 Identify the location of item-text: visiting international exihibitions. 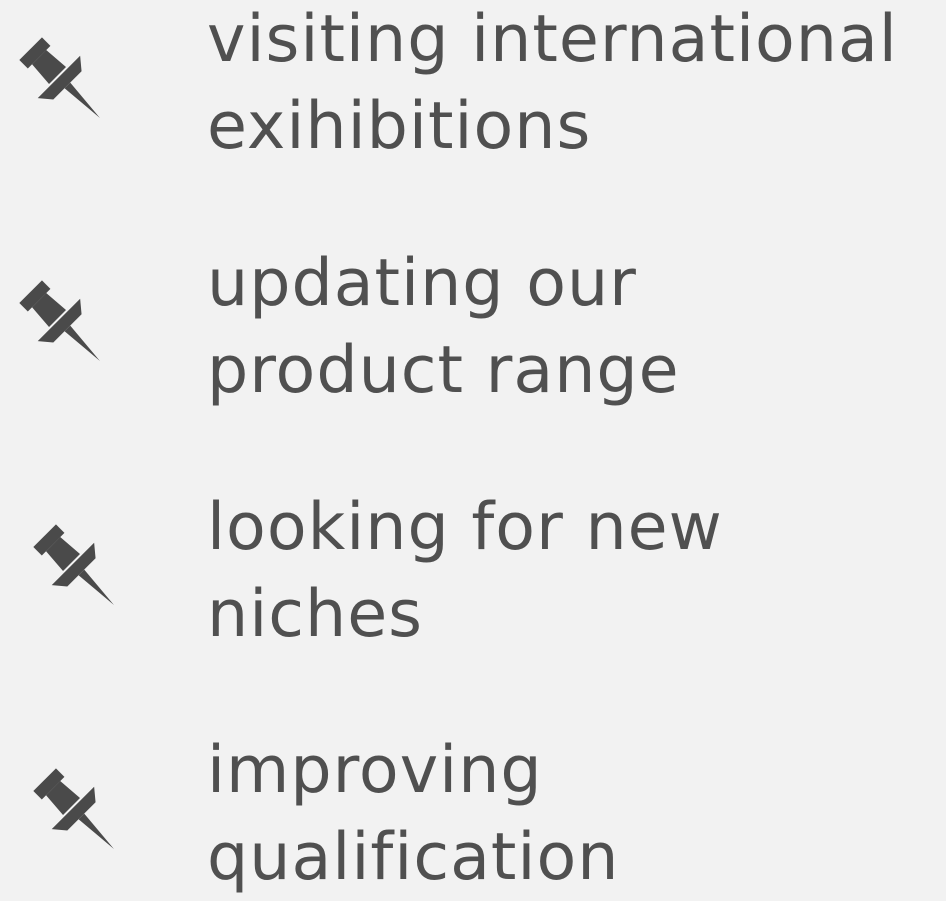
(552, 83).